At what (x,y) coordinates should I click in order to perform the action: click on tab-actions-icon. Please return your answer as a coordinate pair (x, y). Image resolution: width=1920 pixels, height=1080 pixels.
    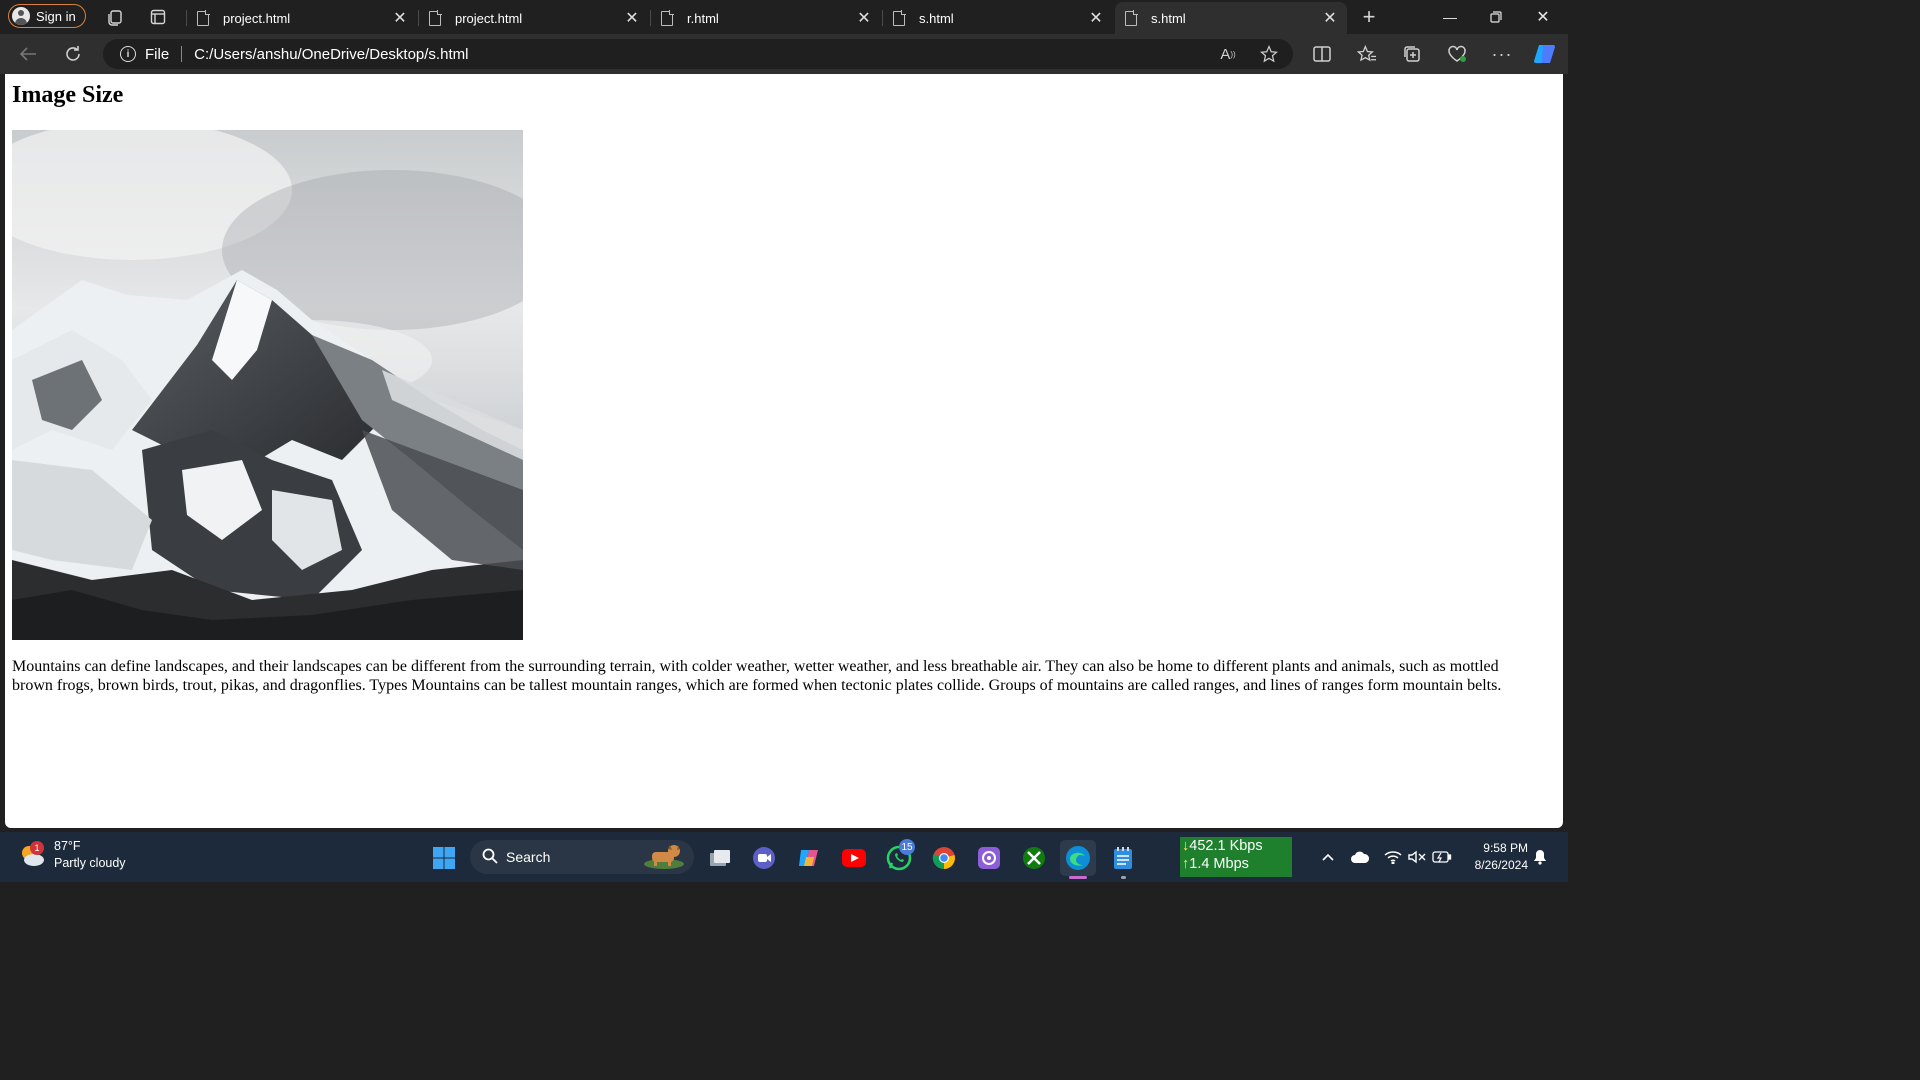
    Looking at the image, I should click on (158, 17).